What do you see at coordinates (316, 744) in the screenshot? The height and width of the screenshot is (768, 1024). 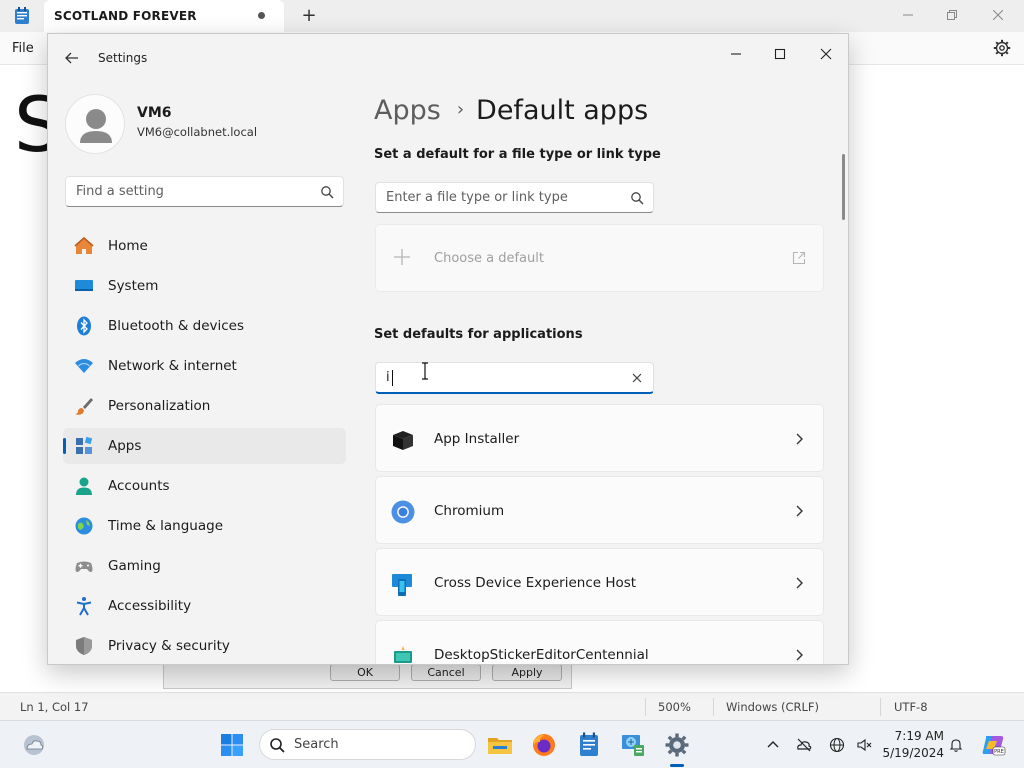 I see `taskbar-search-placeholder: Search` at bounding box center [316, 744].